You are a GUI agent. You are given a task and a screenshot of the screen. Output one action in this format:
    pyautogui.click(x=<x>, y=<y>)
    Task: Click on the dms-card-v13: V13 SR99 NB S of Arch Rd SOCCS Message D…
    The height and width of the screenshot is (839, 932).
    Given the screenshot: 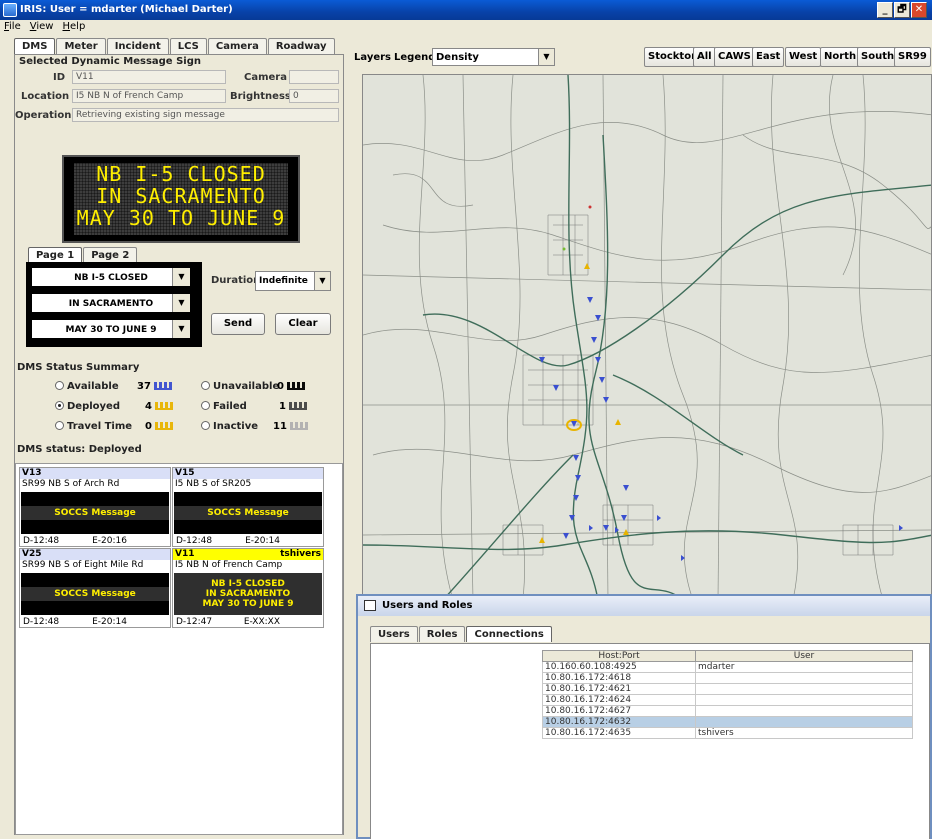 What is the action you would take?
    pyautogui.click(x=95, y=507)
    